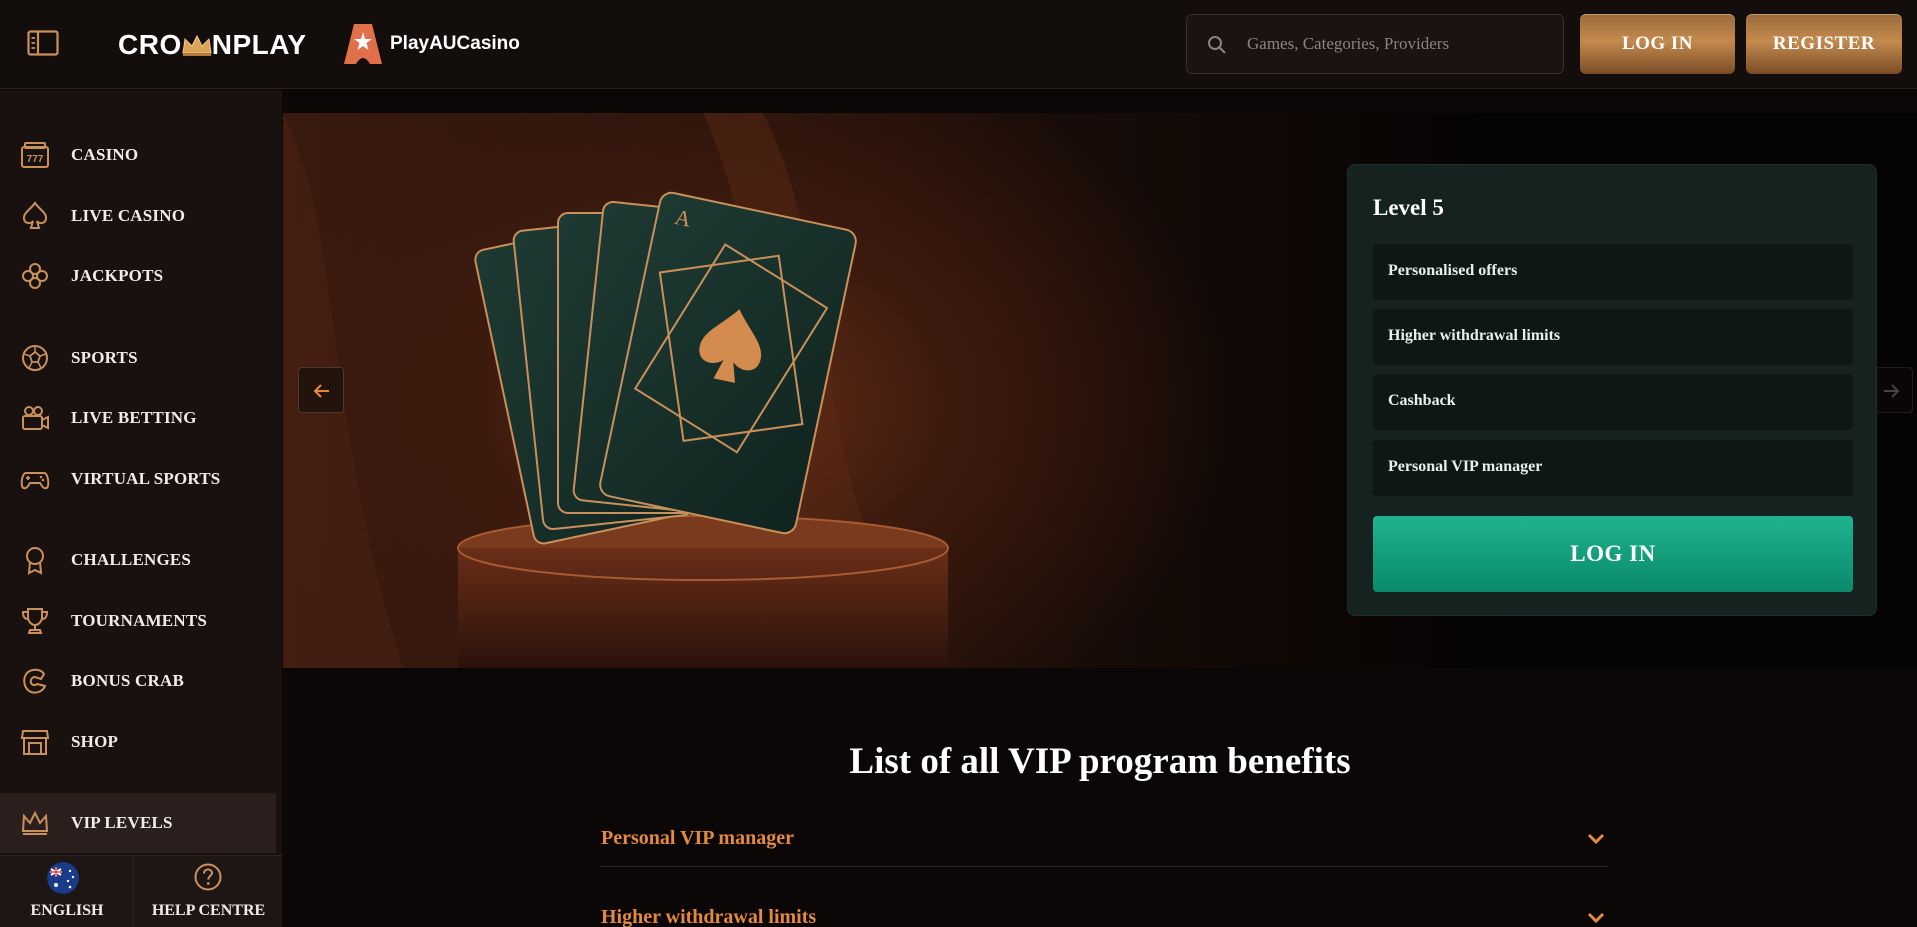  What do you see at coordinates (104, 357) in the screenshot?
I see `sidebar-item-label: SPORTS` at bounding box center [104, 357].